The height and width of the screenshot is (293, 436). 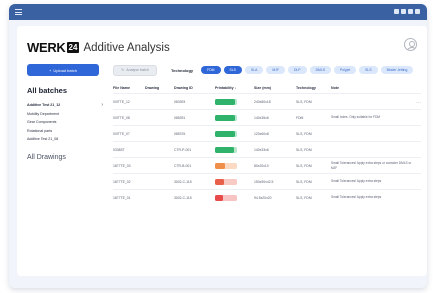 What do you see at coordinates (300, 117) in the screenshot?
I see `technology-cell: FDM` at bounding box center [300, 117].